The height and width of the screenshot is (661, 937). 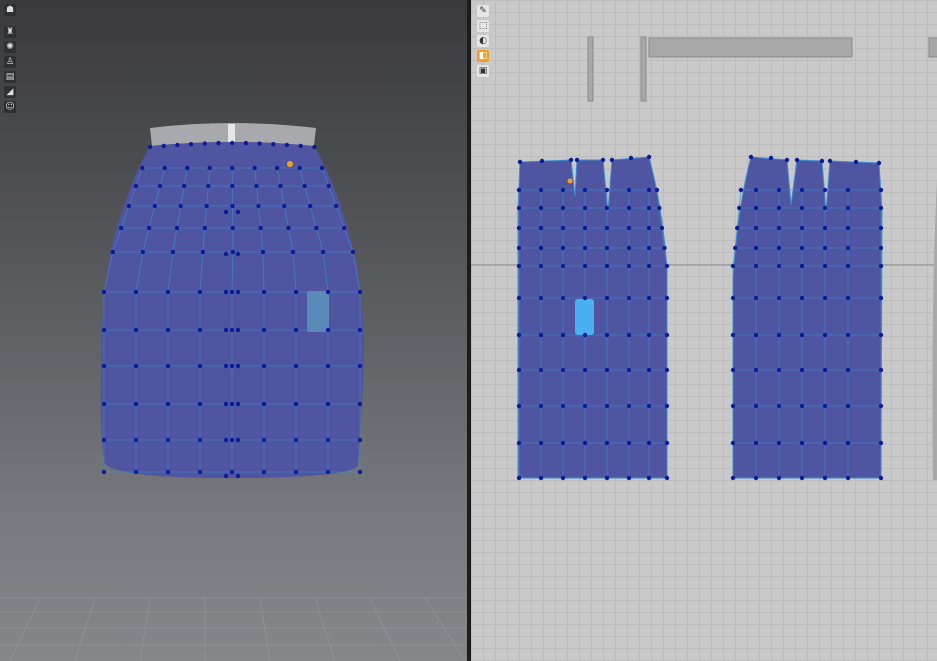 What do you see at coordinates (290, 164) in the screenshot?
I see `pin-point-3d` at bounding box center [290, 164].